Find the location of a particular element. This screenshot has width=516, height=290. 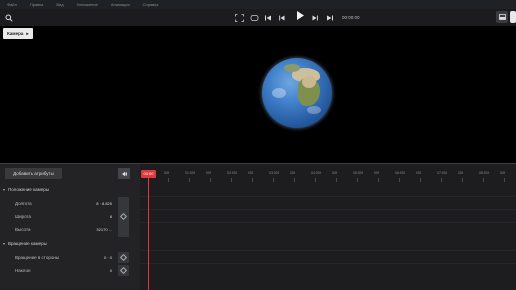

menu-overlay: Наложение is located at coordinates (87, 4).